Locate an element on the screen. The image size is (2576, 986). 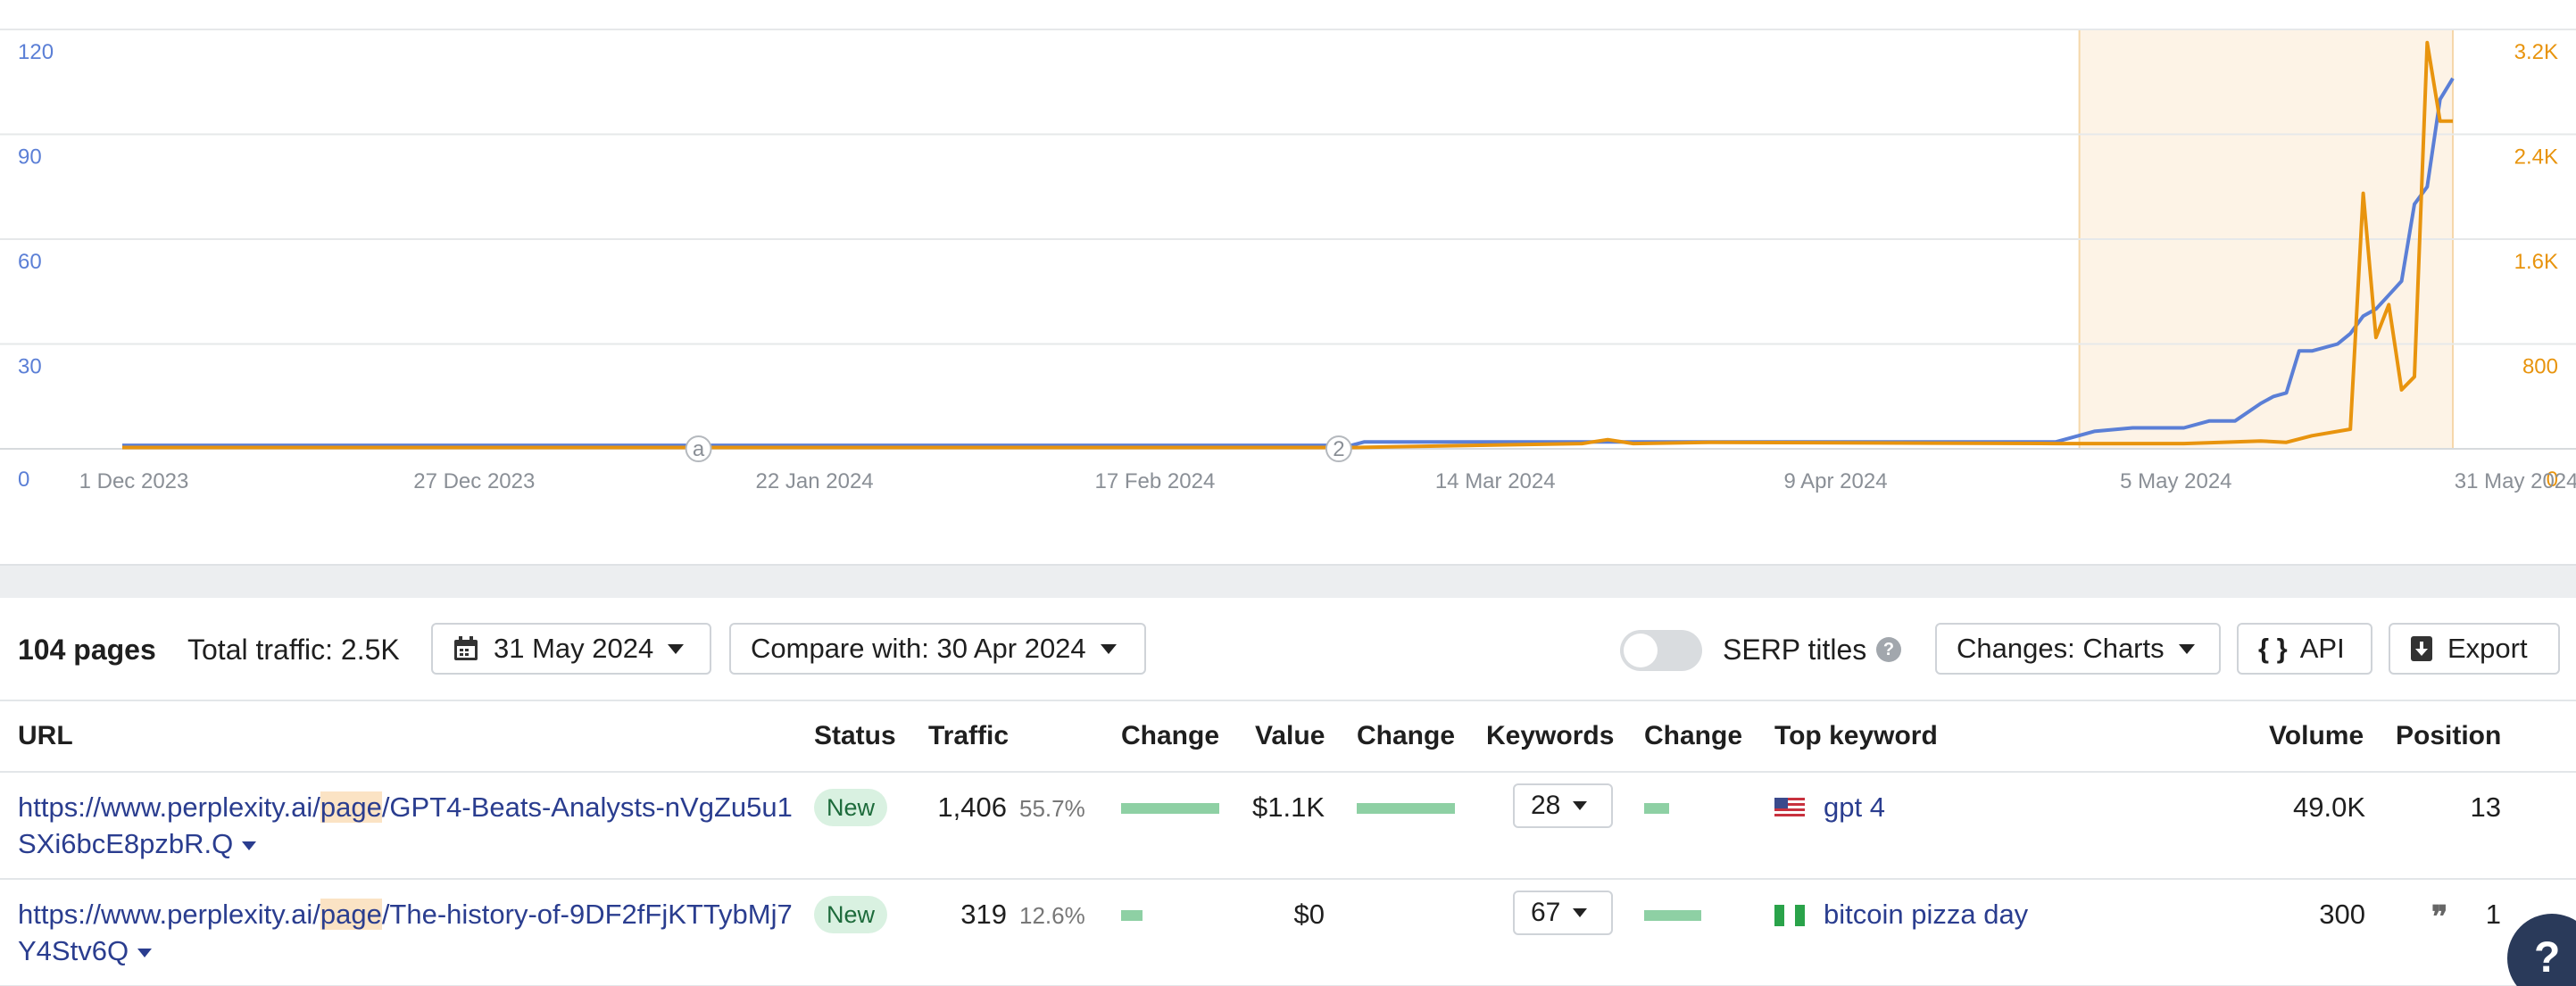
keyword-position: 1 is located at coordinates (2493, 914).